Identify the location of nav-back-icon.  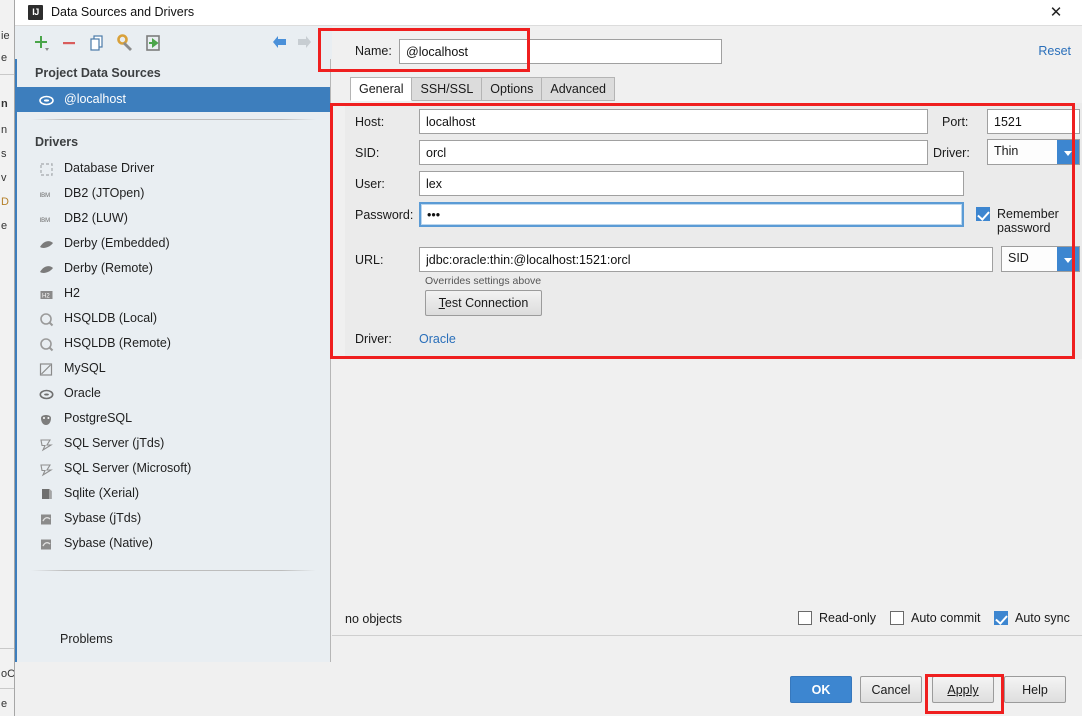
(280, 42).